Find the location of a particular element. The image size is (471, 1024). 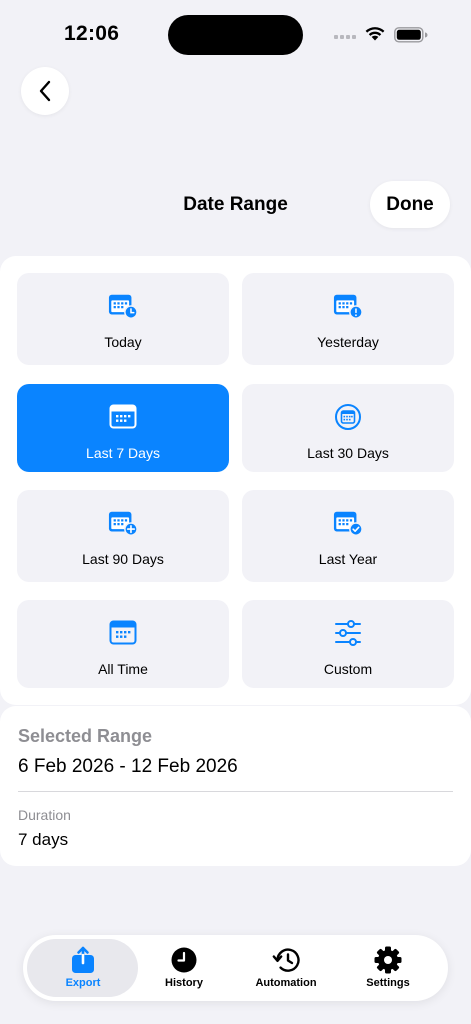

option-label: Custom is located at coordinates (348, 669).